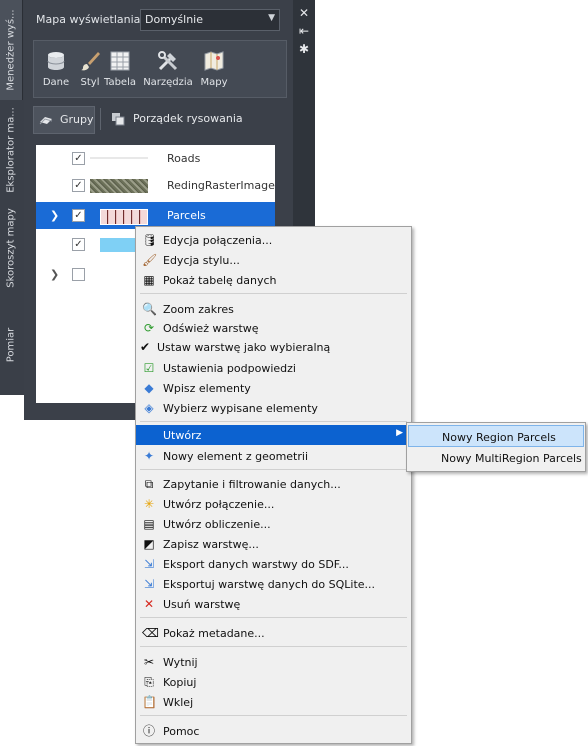 This screenshot has height=746, width=588. Describe the element at coordinates (90, 61) in the screenshot. I see `brush-icon` at that location.